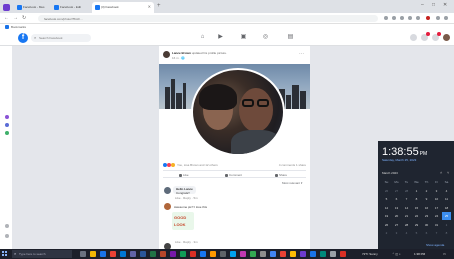  What do you see at coordinates (446, 208) in the screenshot?
I see `calendar-day: 18` at bounding box center [446, 208].